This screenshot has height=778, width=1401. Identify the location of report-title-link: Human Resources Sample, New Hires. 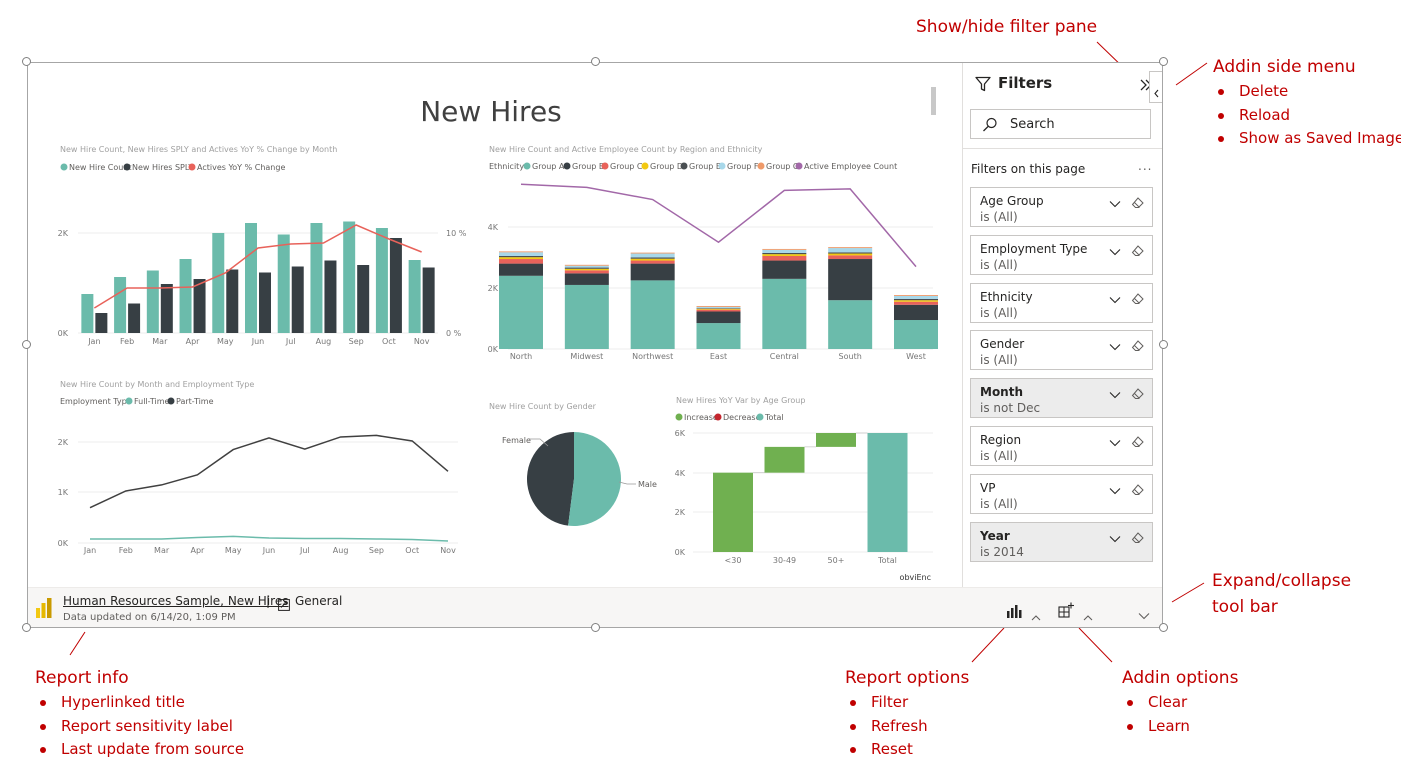
(175, 601).